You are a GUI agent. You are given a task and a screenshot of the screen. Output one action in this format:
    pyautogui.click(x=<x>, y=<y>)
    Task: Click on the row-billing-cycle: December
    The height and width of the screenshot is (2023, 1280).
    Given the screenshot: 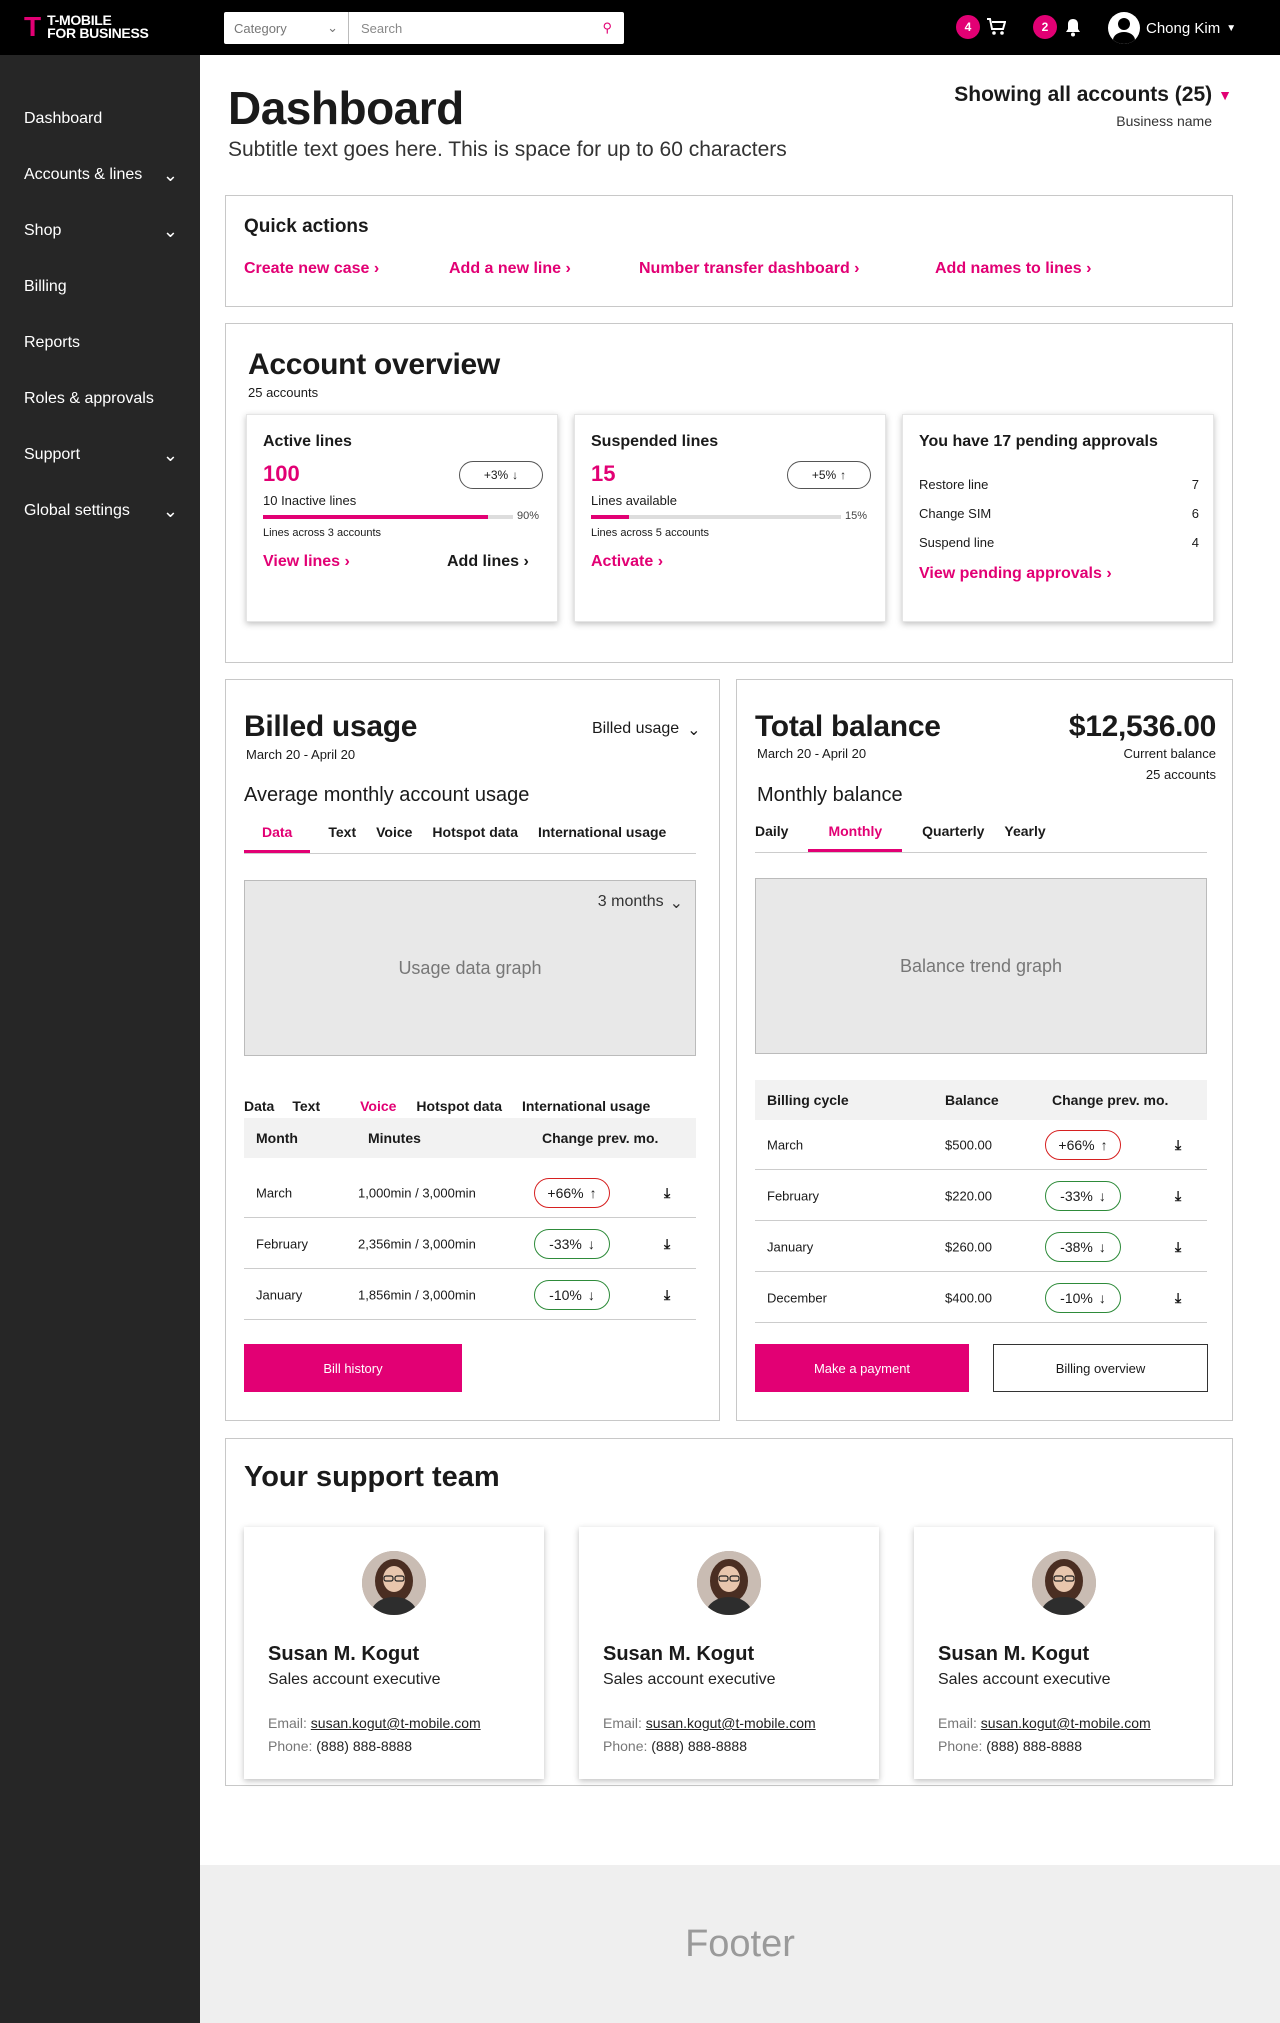 What is the action you would take?
    pyautogui.click(x=797, y=1297)
    